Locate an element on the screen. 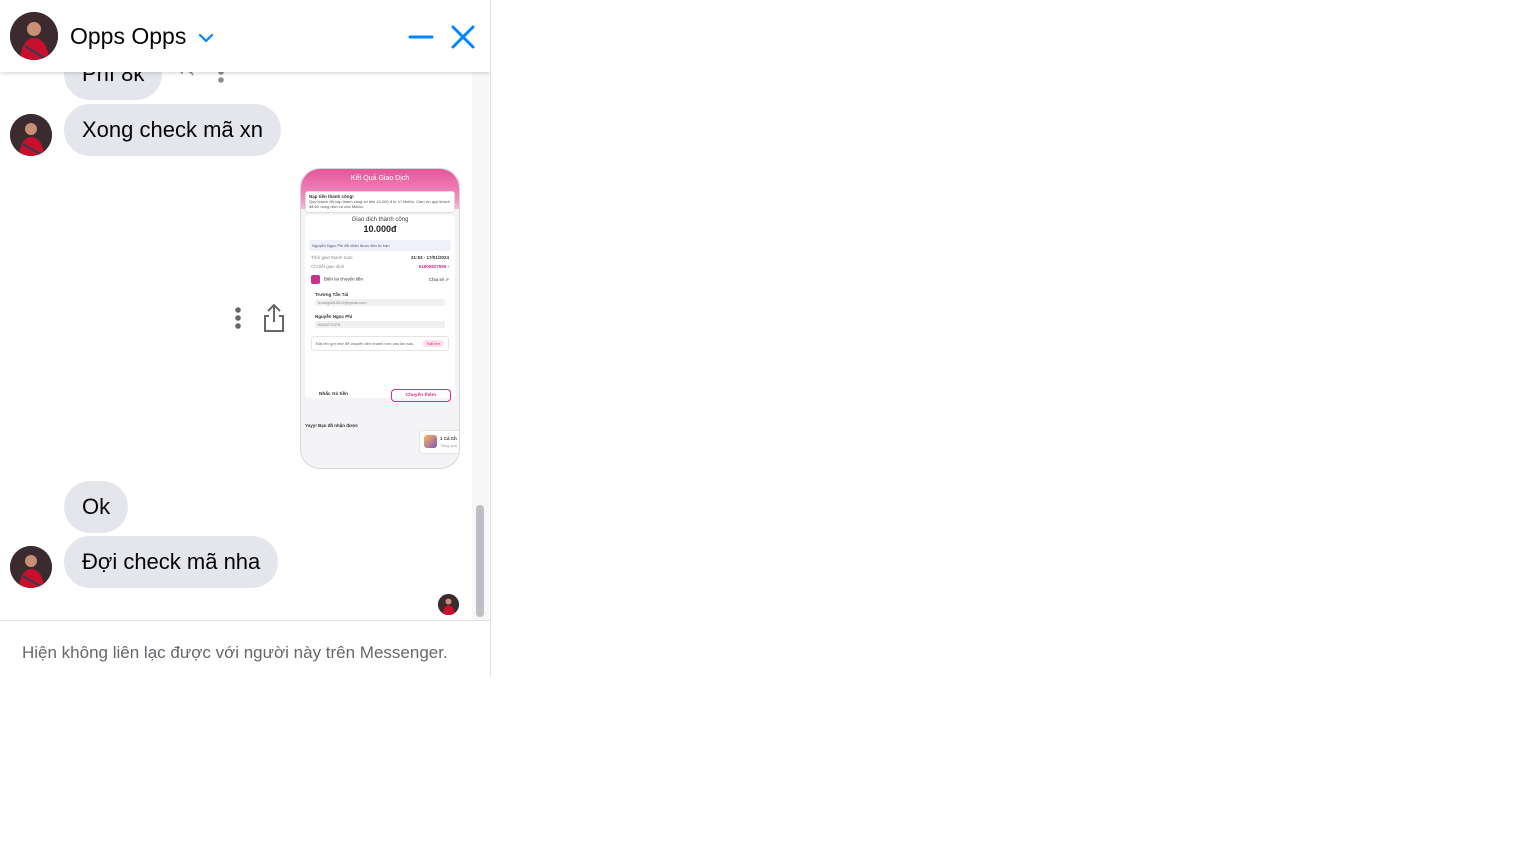  image-title: Kết Quả Giao Dịch is located at coordinates (380, 178).